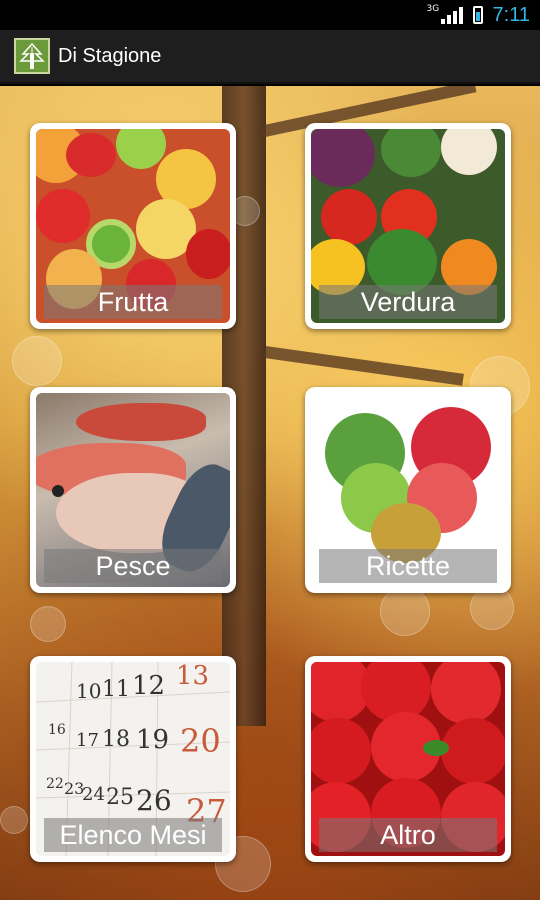 Image resolution: width=540 pixels, height=900 pixels. I want to click on svg-text: 11, so click(116, 689).